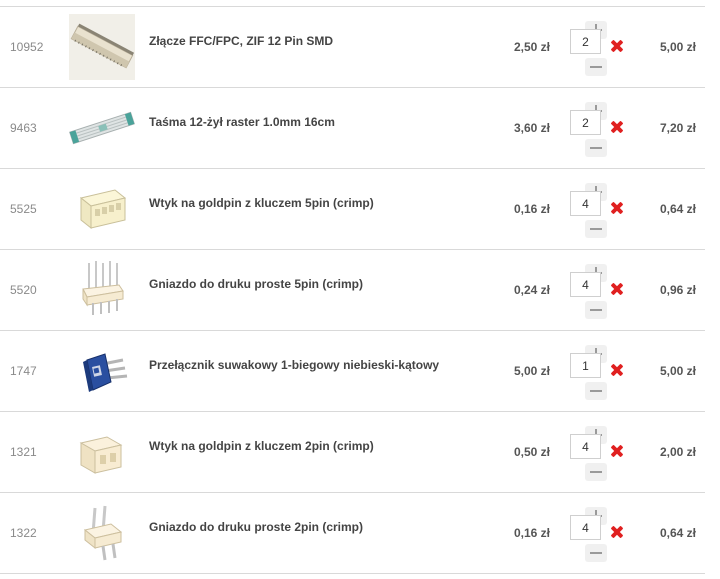  Describe the element at coordinates (102, 371) in the screenshot. I see `slide-switch-icon` at that location.